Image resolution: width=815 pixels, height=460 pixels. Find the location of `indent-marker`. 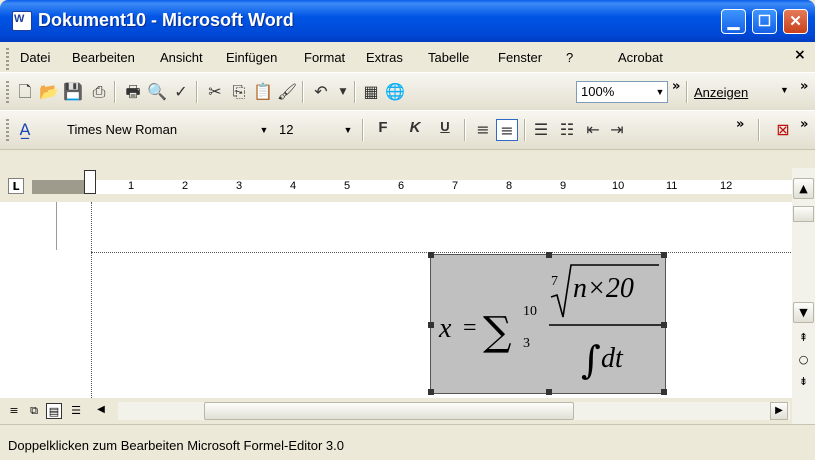

indent-marker is located at coordinates (90, 182).